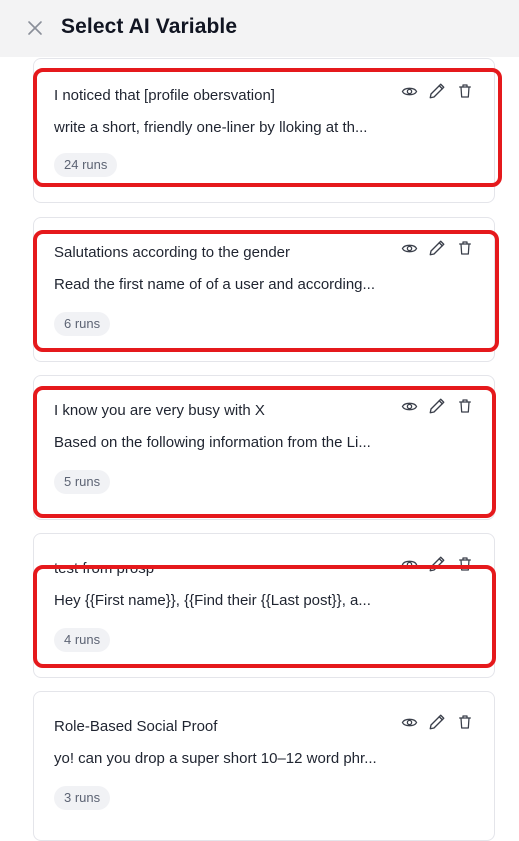 This screenshot has width=519, height=841. I want to click on card-title: Role-Based Social Proof, so click(136, 726).